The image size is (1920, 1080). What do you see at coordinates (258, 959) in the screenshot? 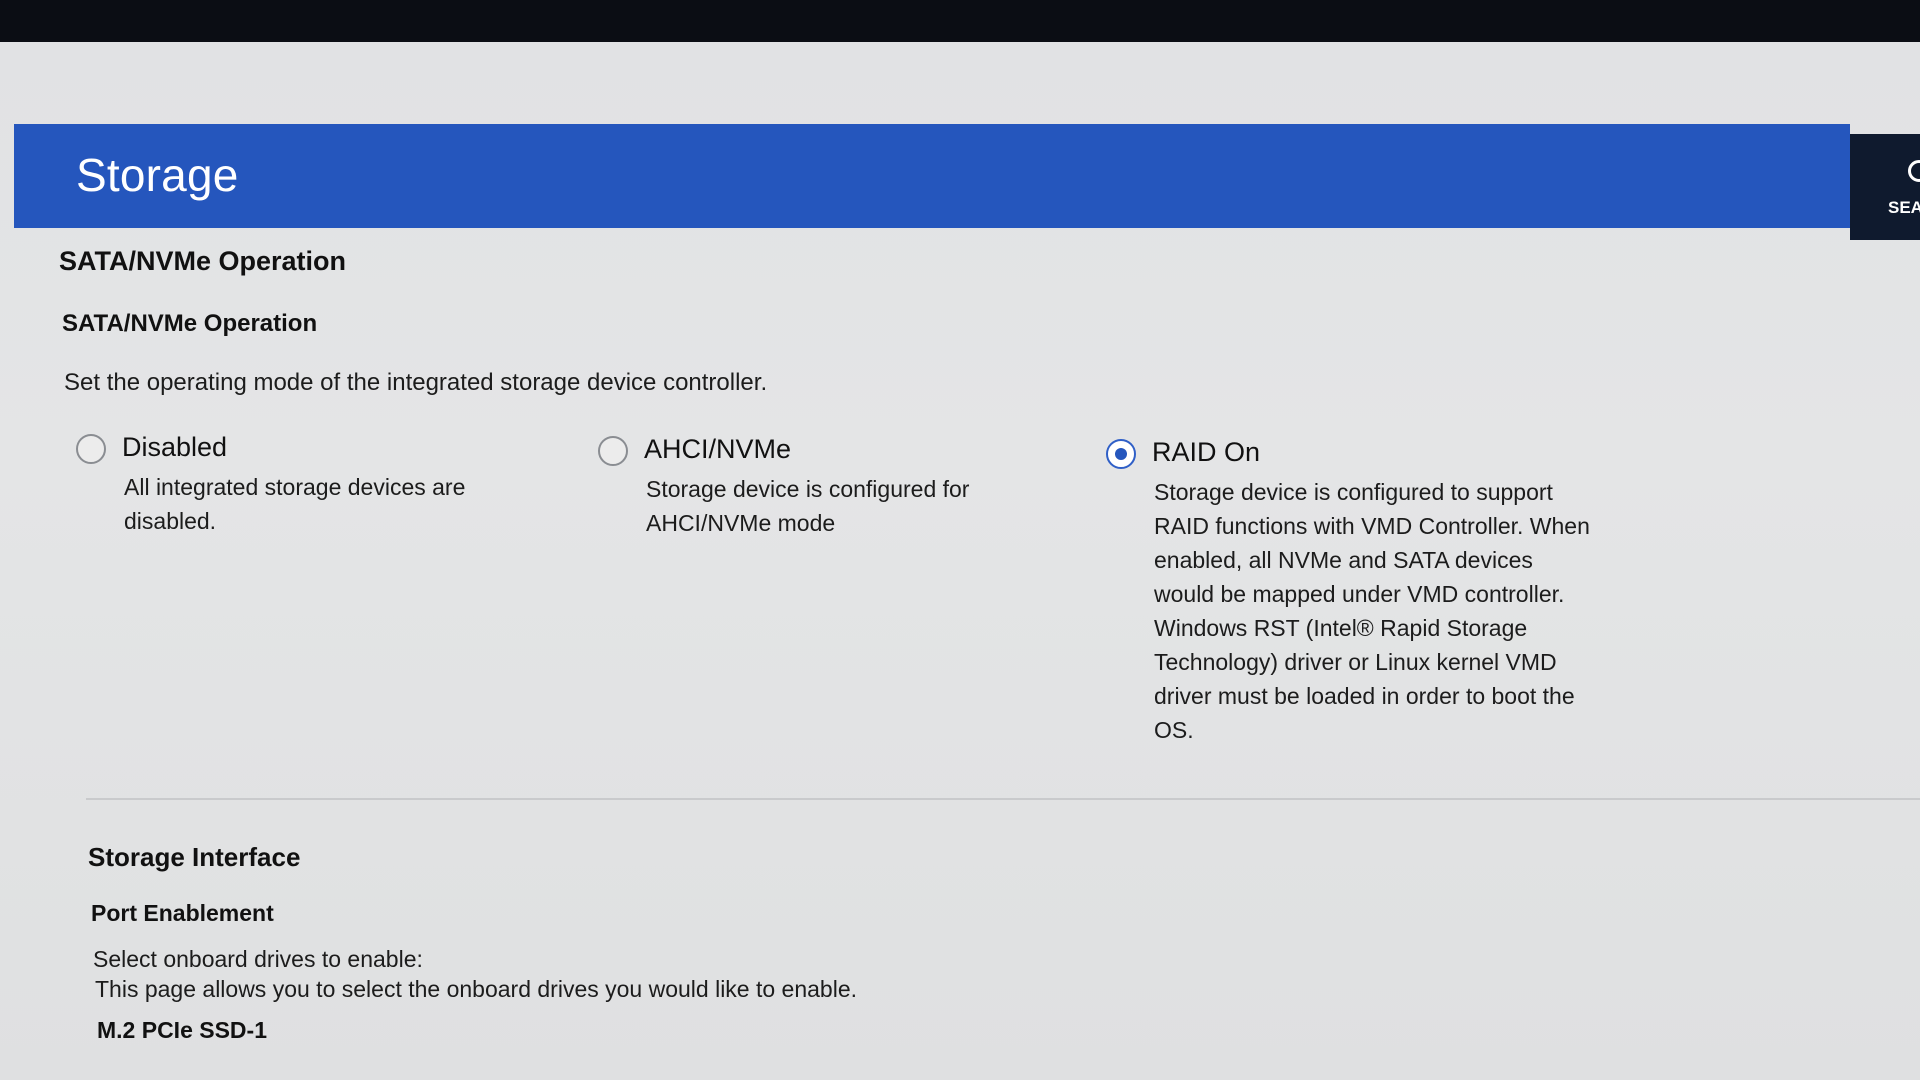
I see `port-enablement-instruction: Select onboard drives to enable:` at bounding box center [258, 959].